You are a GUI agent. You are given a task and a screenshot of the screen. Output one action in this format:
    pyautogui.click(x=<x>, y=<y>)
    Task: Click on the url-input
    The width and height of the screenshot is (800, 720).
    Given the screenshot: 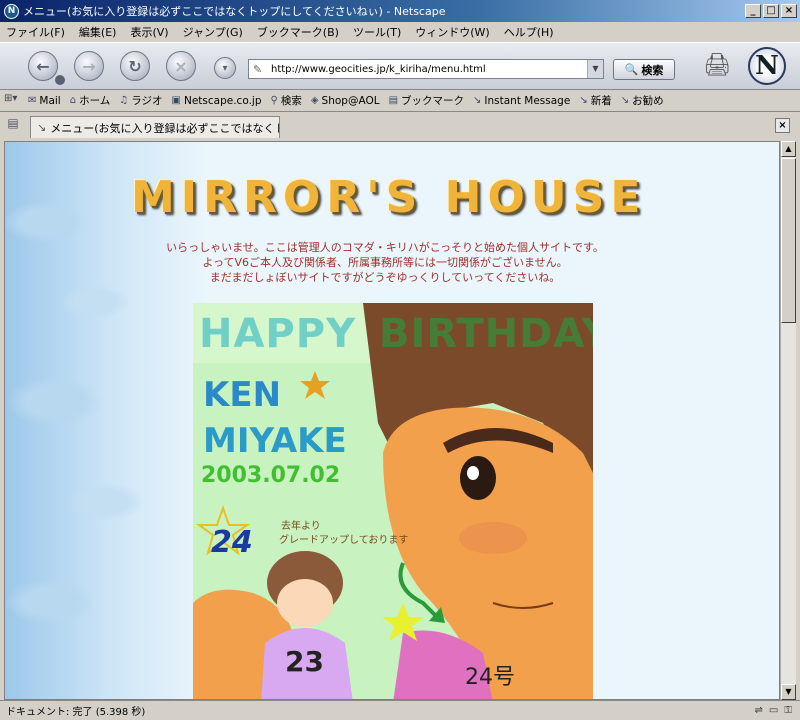 What is the action you would take?
    pyautogui.click(x=429, y=69)
    